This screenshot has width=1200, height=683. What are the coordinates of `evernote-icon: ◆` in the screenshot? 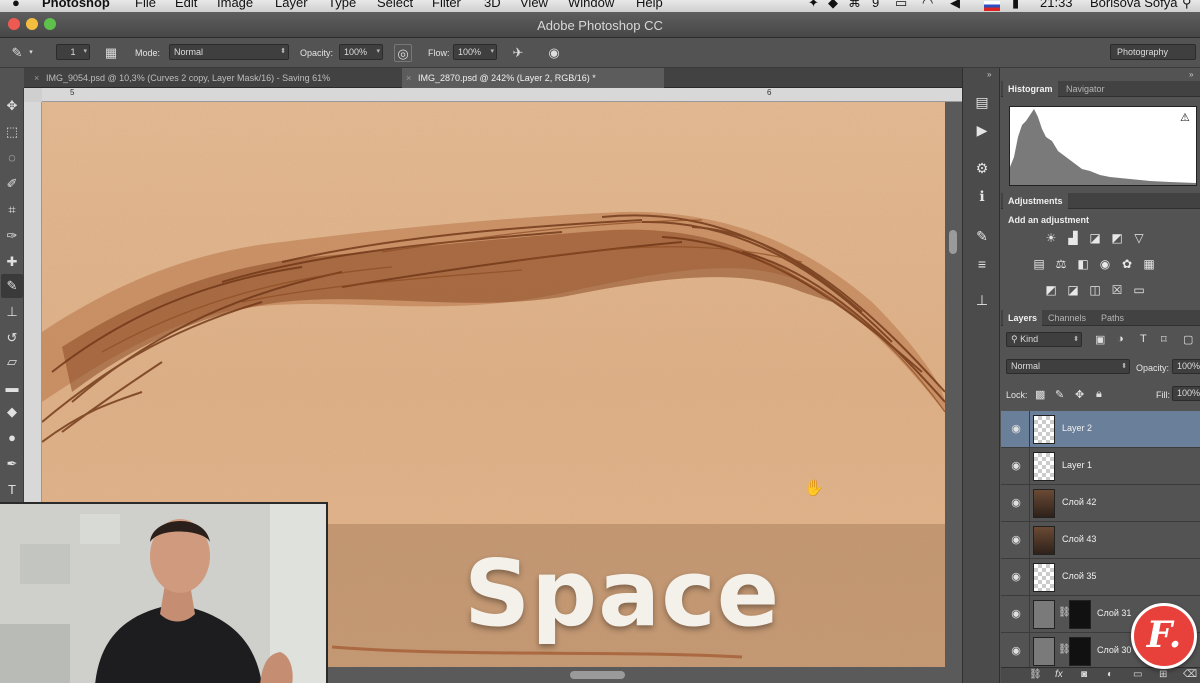 It's located at (833, 4).